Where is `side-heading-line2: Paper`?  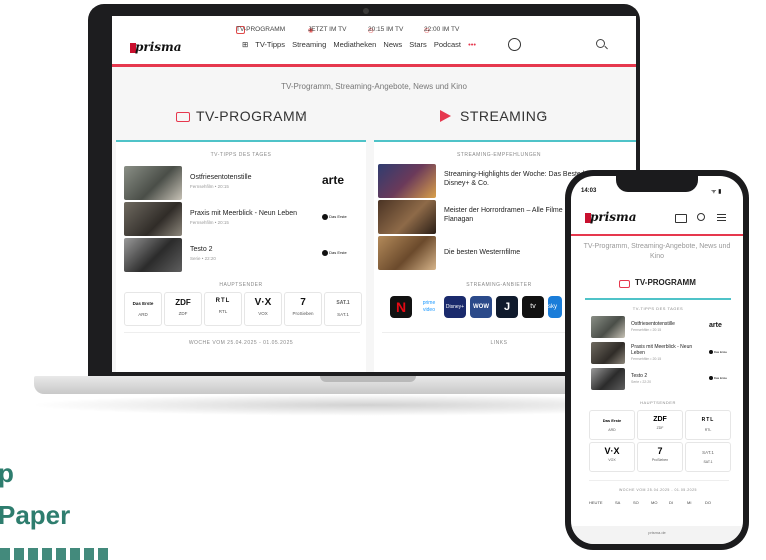 side-heading-line2: Paper is located at coordinates (35, 515).